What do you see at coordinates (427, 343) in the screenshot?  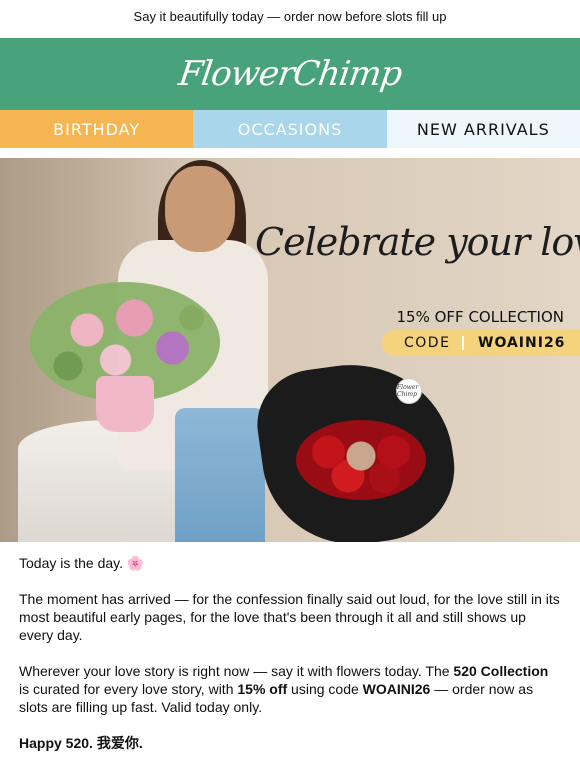 I see `code-label: CODE` at bounding box center [427, 343].